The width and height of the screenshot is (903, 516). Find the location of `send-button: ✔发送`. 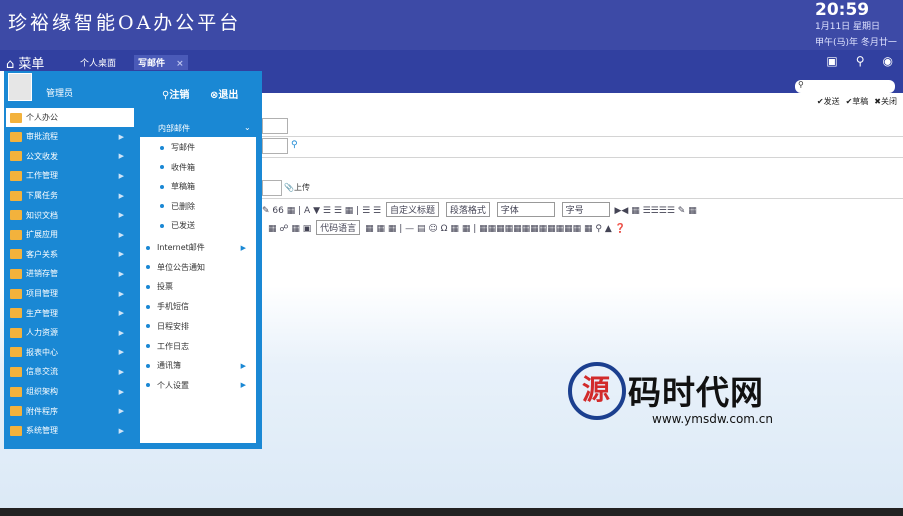

send-button: ✔发送 is located at coordinates (828, 101).